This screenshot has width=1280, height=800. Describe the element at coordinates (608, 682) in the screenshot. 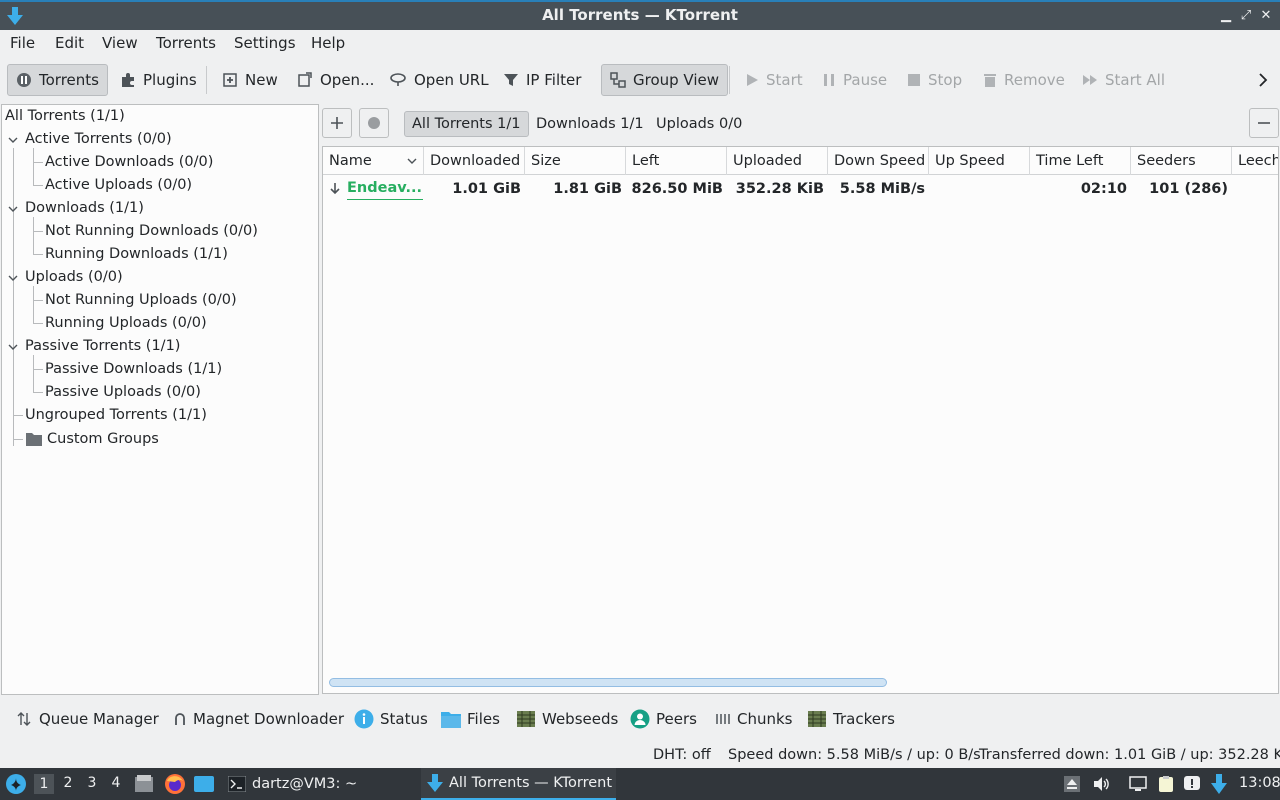

I see `horizontal-scrollbar` at that location.